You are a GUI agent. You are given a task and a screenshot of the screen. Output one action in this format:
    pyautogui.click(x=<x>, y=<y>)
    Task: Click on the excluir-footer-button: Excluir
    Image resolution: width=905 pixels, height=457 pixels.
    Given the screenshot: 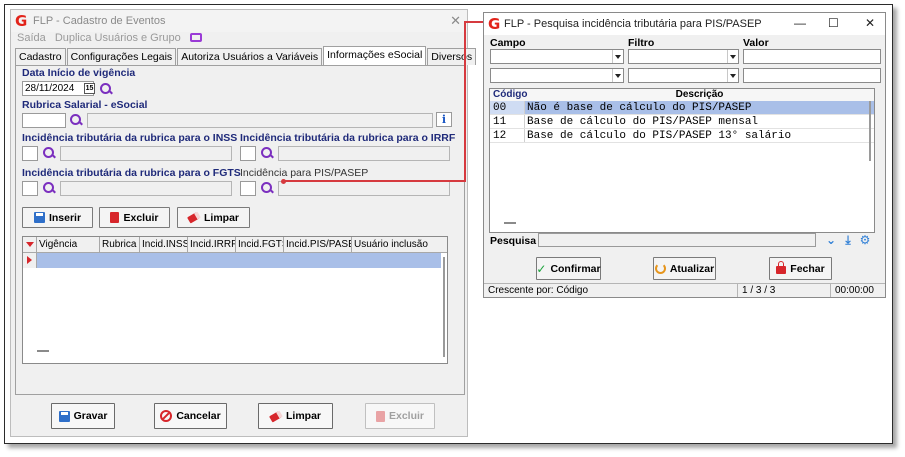 What is the action you would take?
    pyautogui.click(x=400, y=416)
    